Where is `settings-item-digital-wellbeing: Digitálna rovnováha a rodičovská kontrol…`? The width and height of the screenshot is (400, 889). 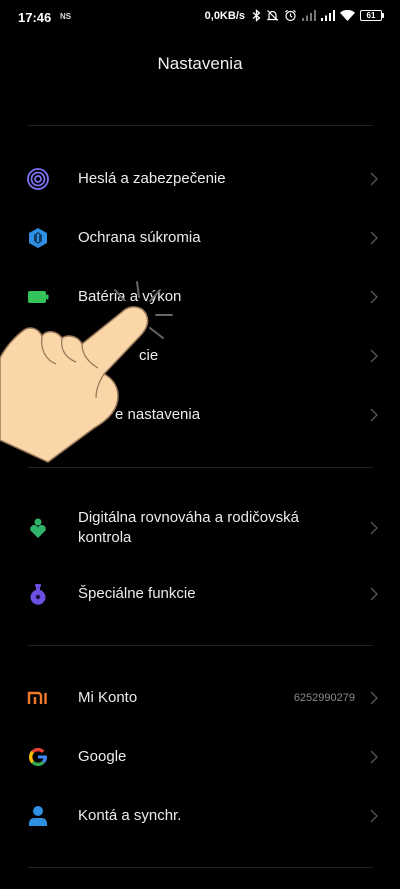 settings-item-digital-wellbeing: Digitálna rovnováha a rodičovská kontrol… is located at coordinates (200, 528).